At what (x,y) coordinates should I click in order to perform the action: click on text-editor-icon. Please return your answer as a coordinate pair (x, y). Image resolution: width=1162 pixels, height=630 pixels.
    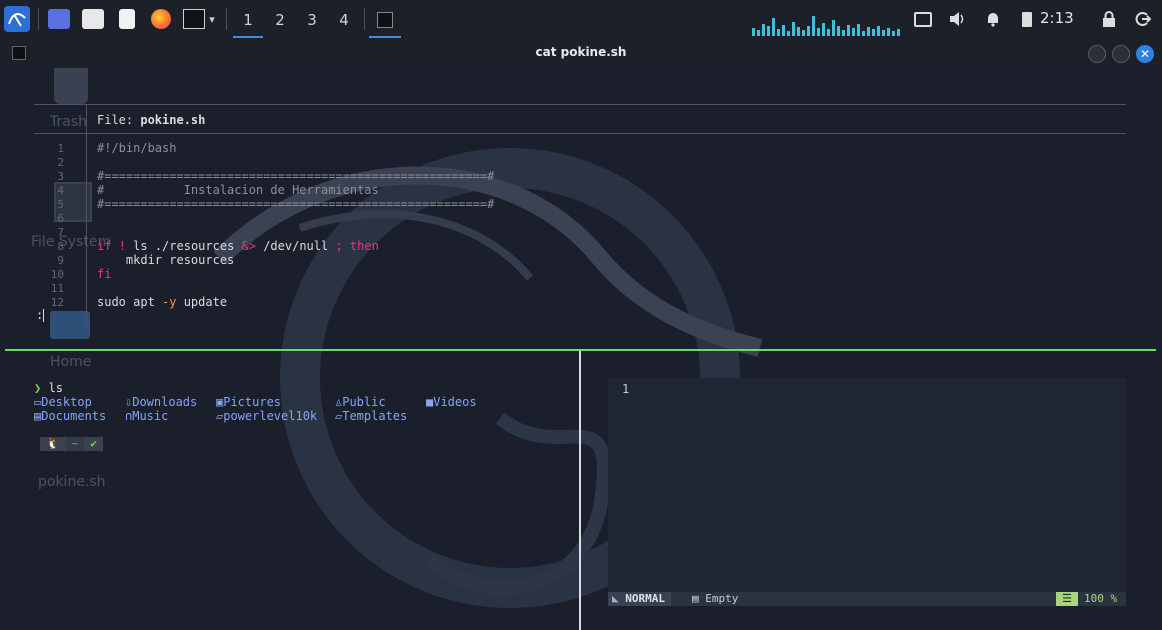
    Looking at the image, I should click on (127, 19).